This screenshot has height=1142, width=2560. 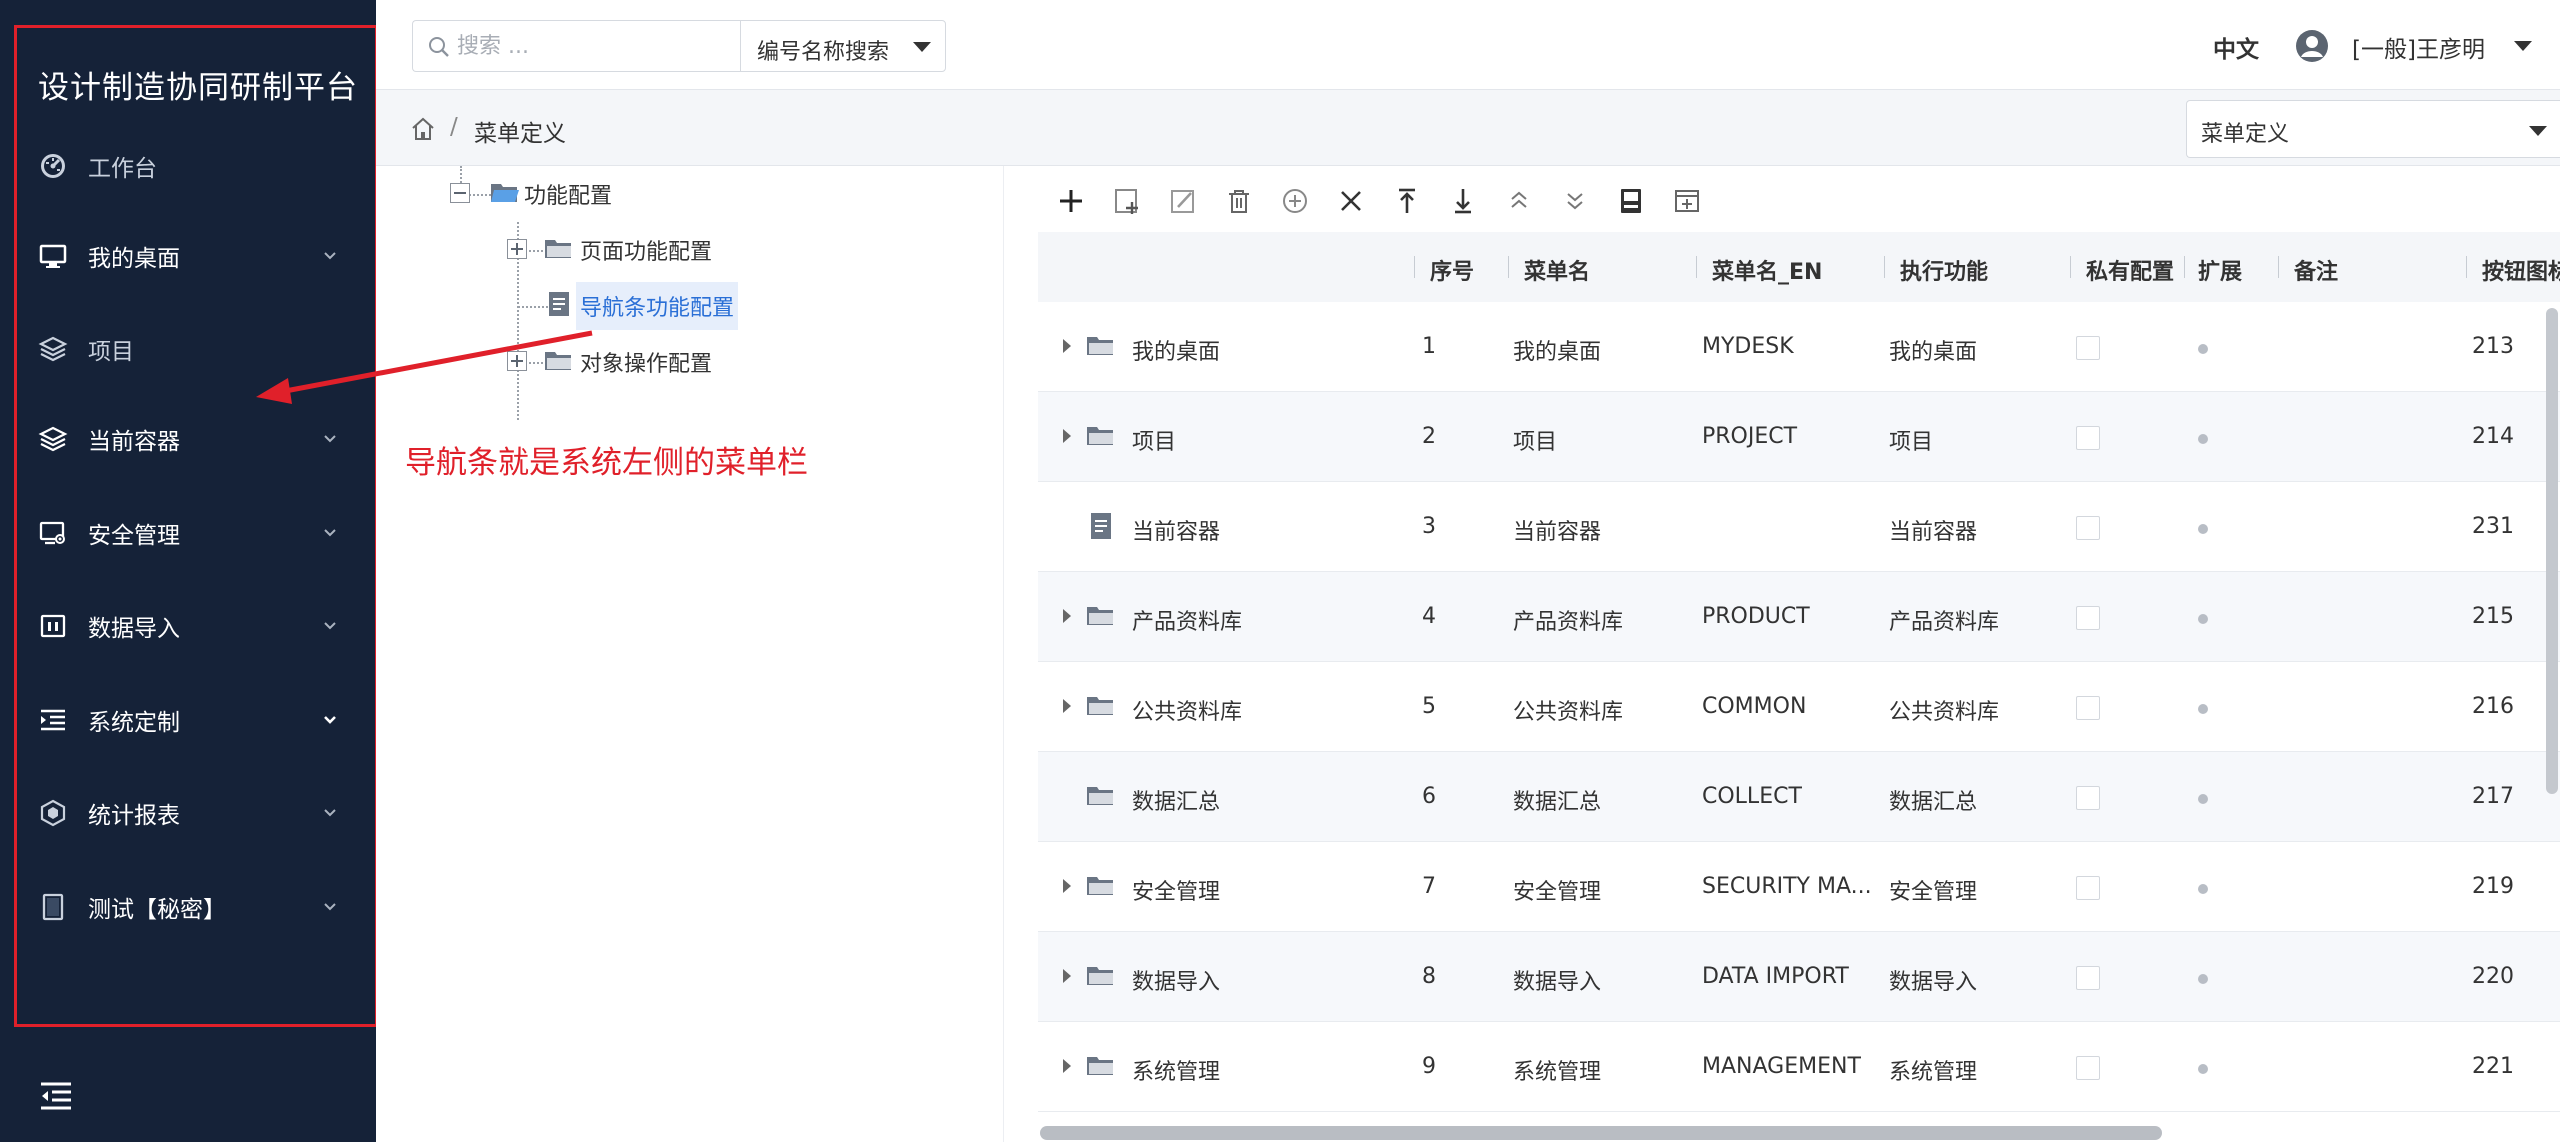 I want to click on user-name: [一般]王彦明, so click(x=2418, y=47).